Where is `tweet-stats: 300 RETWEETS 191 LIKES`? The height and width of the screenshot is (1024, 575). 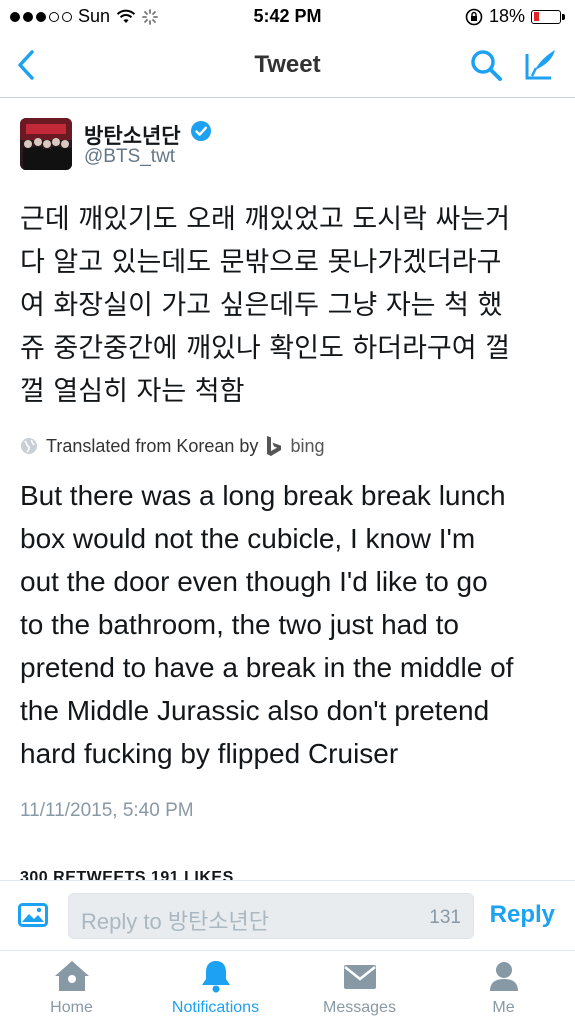 tweet-stats: 300 RETWEETS 191 LIKES is located at coordinates (127, 874).